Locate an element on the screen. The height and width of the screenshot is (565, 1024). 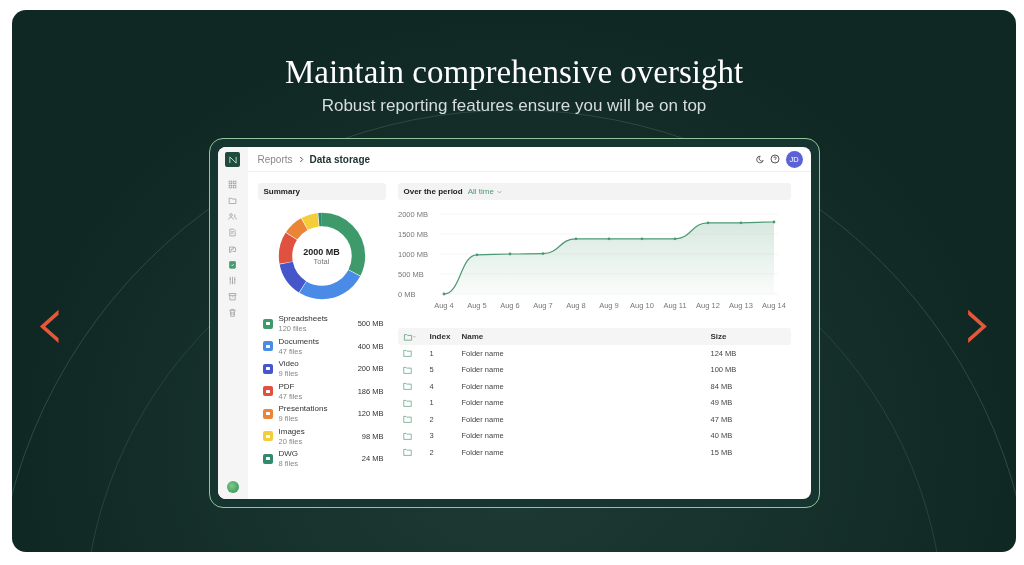
column-header: Index is located at coordinates (440, 336).